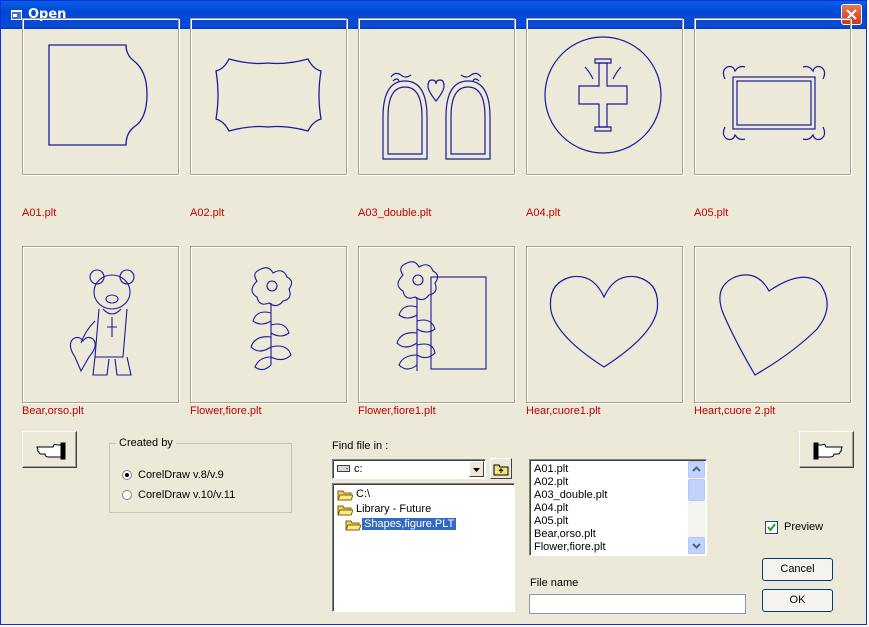 Image resolution: width=869 pixels, height=627 pixels. Describe the element at coordinates (543, 213) in the screenshot. I see `tile-label: A04.plt` at that location.